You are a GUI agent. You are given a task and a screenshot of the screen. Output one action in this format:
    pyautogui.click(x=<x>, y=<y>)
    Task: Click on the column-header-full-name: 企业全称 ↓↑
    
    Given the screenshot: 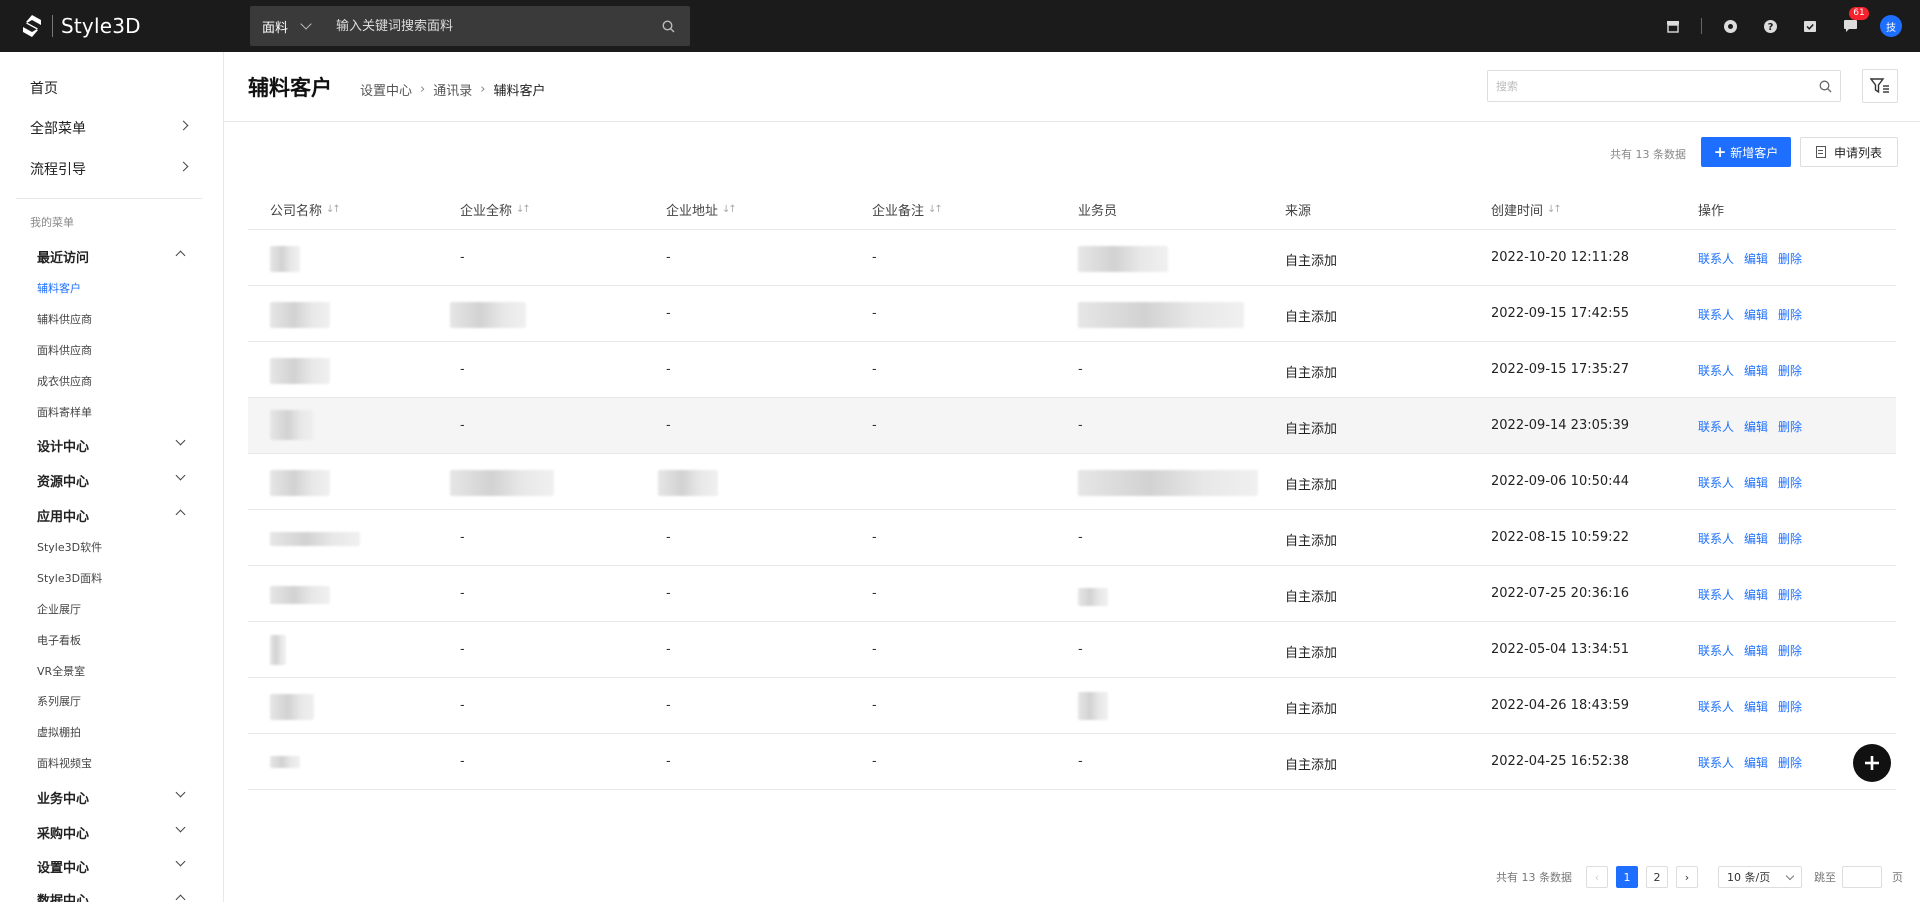 What is the action you would take?
    pyautogui.click(x=495, y=209)
    